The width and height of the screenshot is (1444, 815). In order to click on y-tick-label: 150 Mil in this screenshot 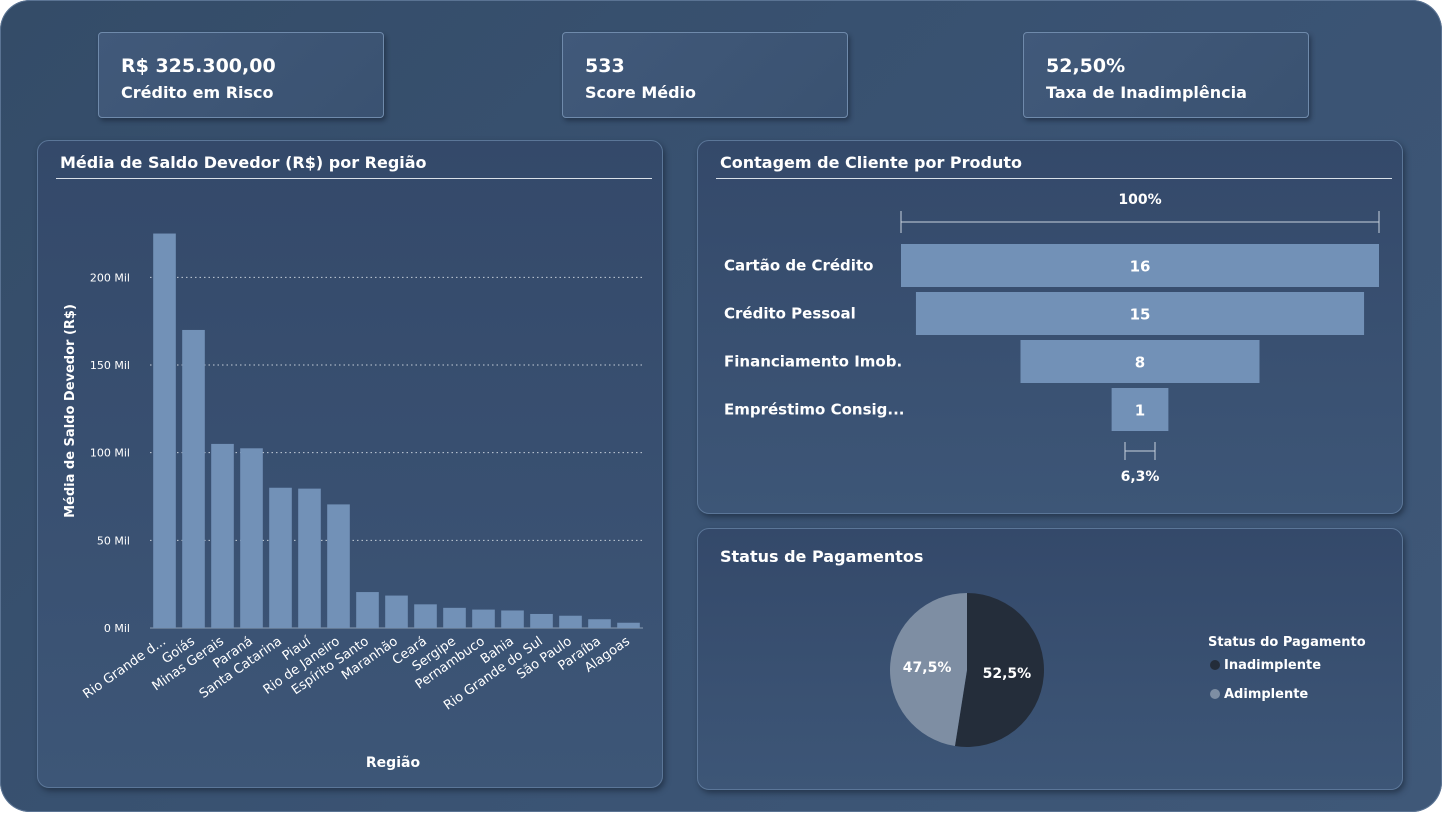, I will do `click(110, 365)`.